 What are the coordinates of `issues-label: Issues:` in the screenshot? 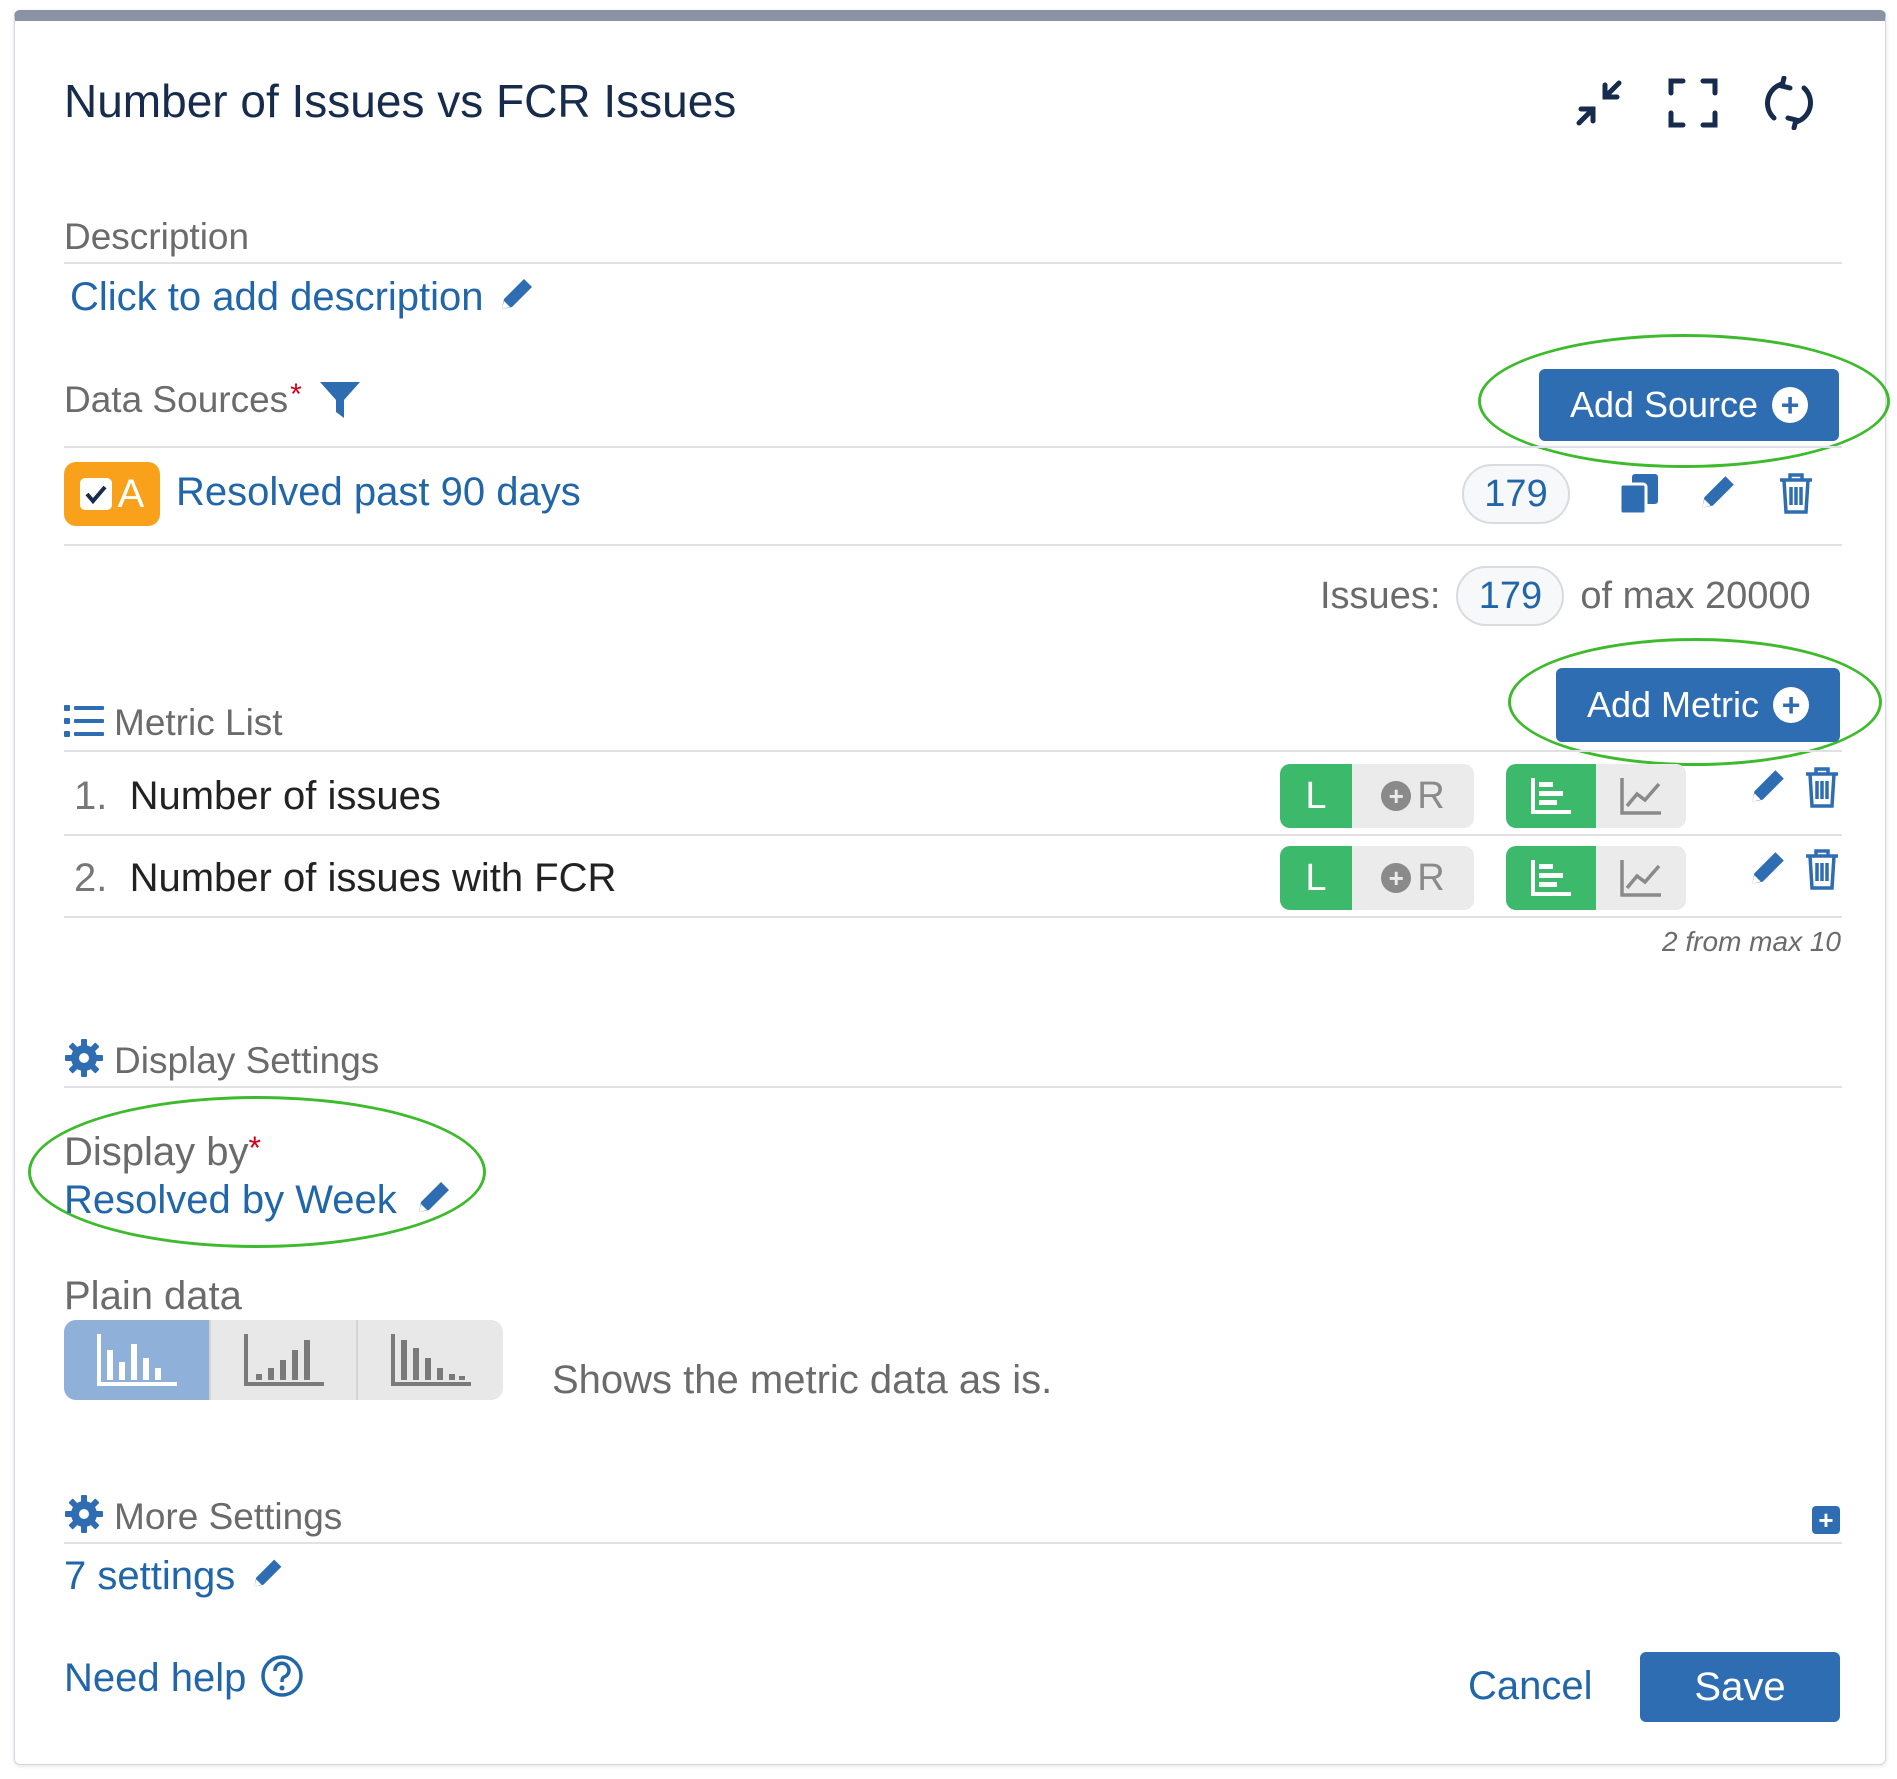 It's located at (1380, 595).